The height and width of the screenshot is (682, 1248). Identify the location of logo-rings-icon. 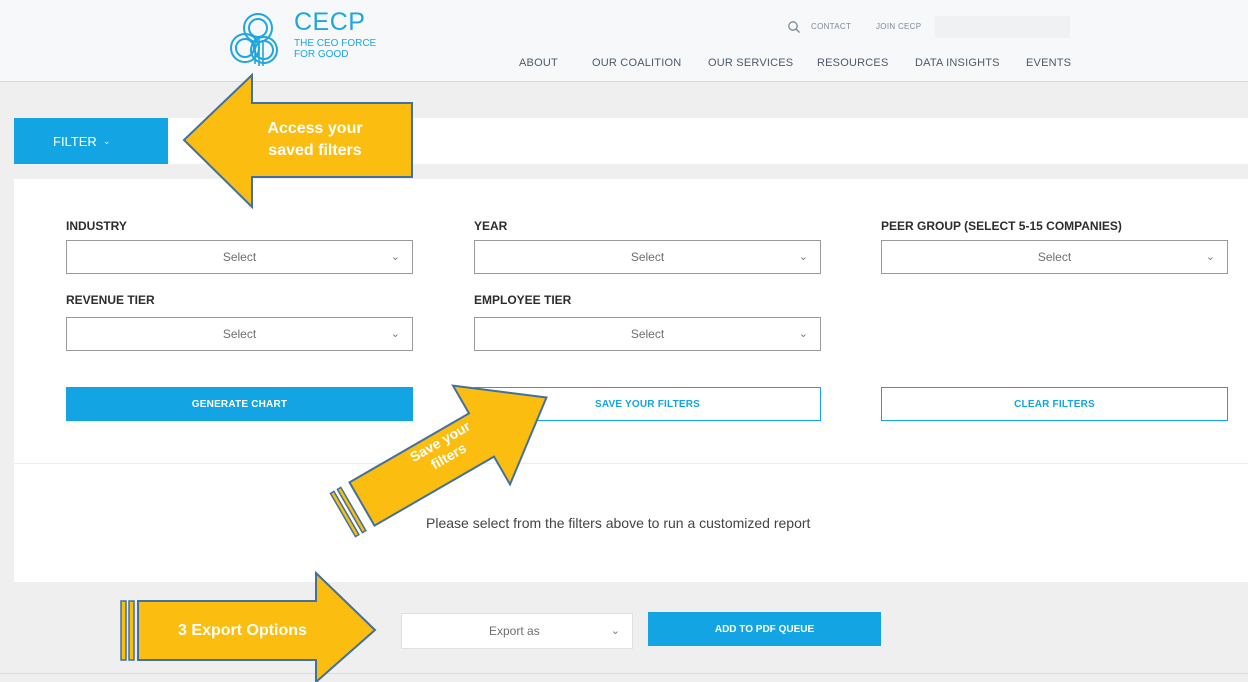
(254, 39).